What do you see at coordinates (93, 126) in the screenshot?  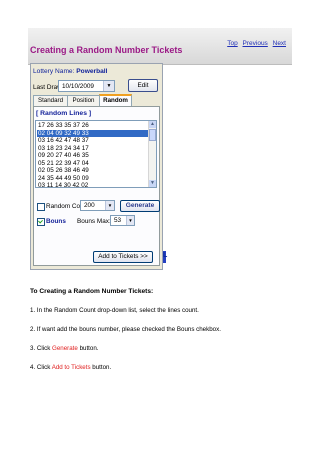 I see `list-item: 17 26 33 35 37 26` at bounding box center [93, 126].